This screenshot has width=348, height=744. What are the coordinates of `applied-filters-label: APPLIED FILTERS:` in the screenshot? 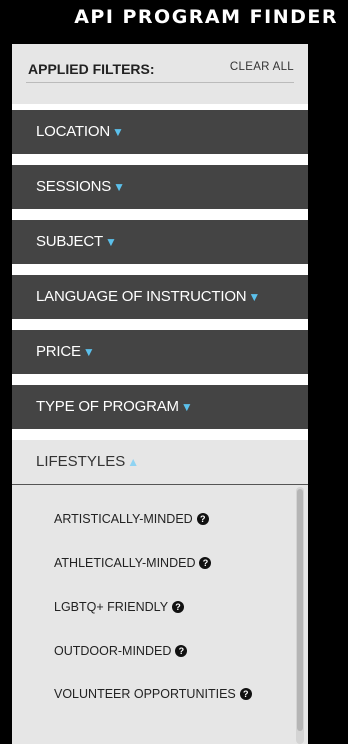 It's located at (91, 69).